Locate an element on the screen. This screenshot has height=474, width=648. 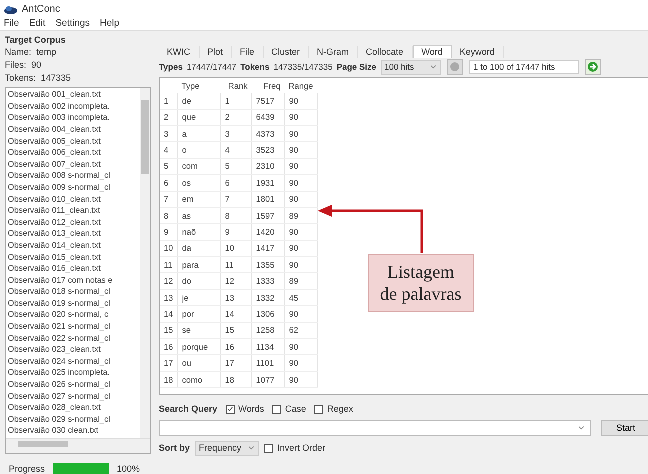
hits-field: 1 to 100 of 17447 hits is located at coordinates (523, 67).